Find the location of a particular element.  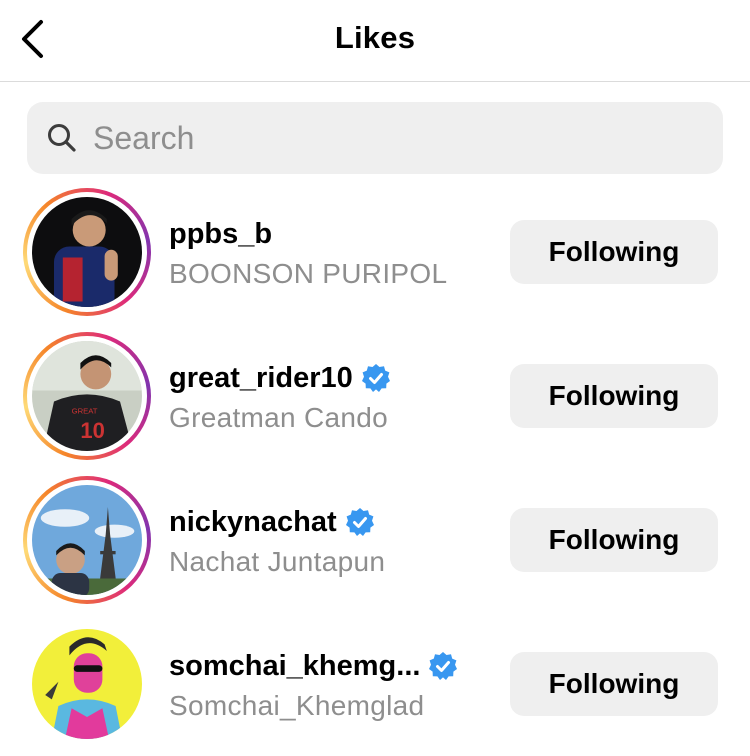

avatar-frame is located at coordinates (87, 684).